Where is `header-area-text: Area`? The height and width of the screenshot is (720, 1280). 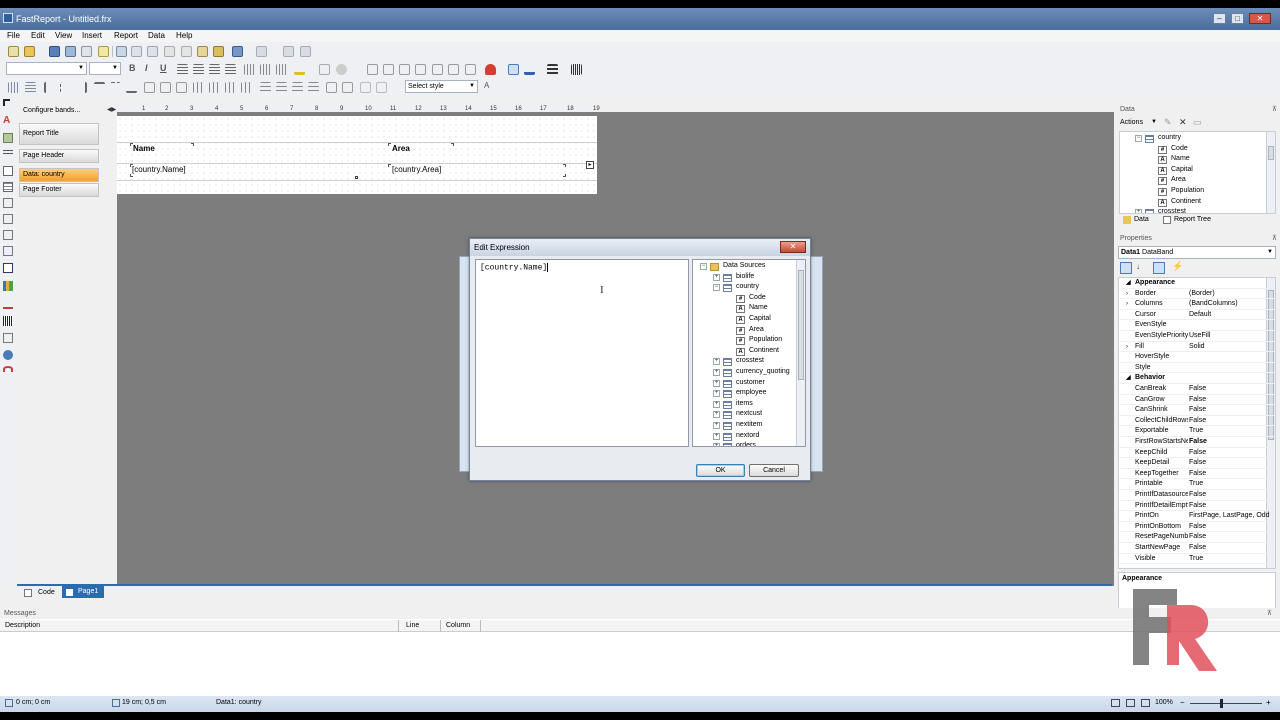 header-area-text: Area is located at coordinates (401, 148).